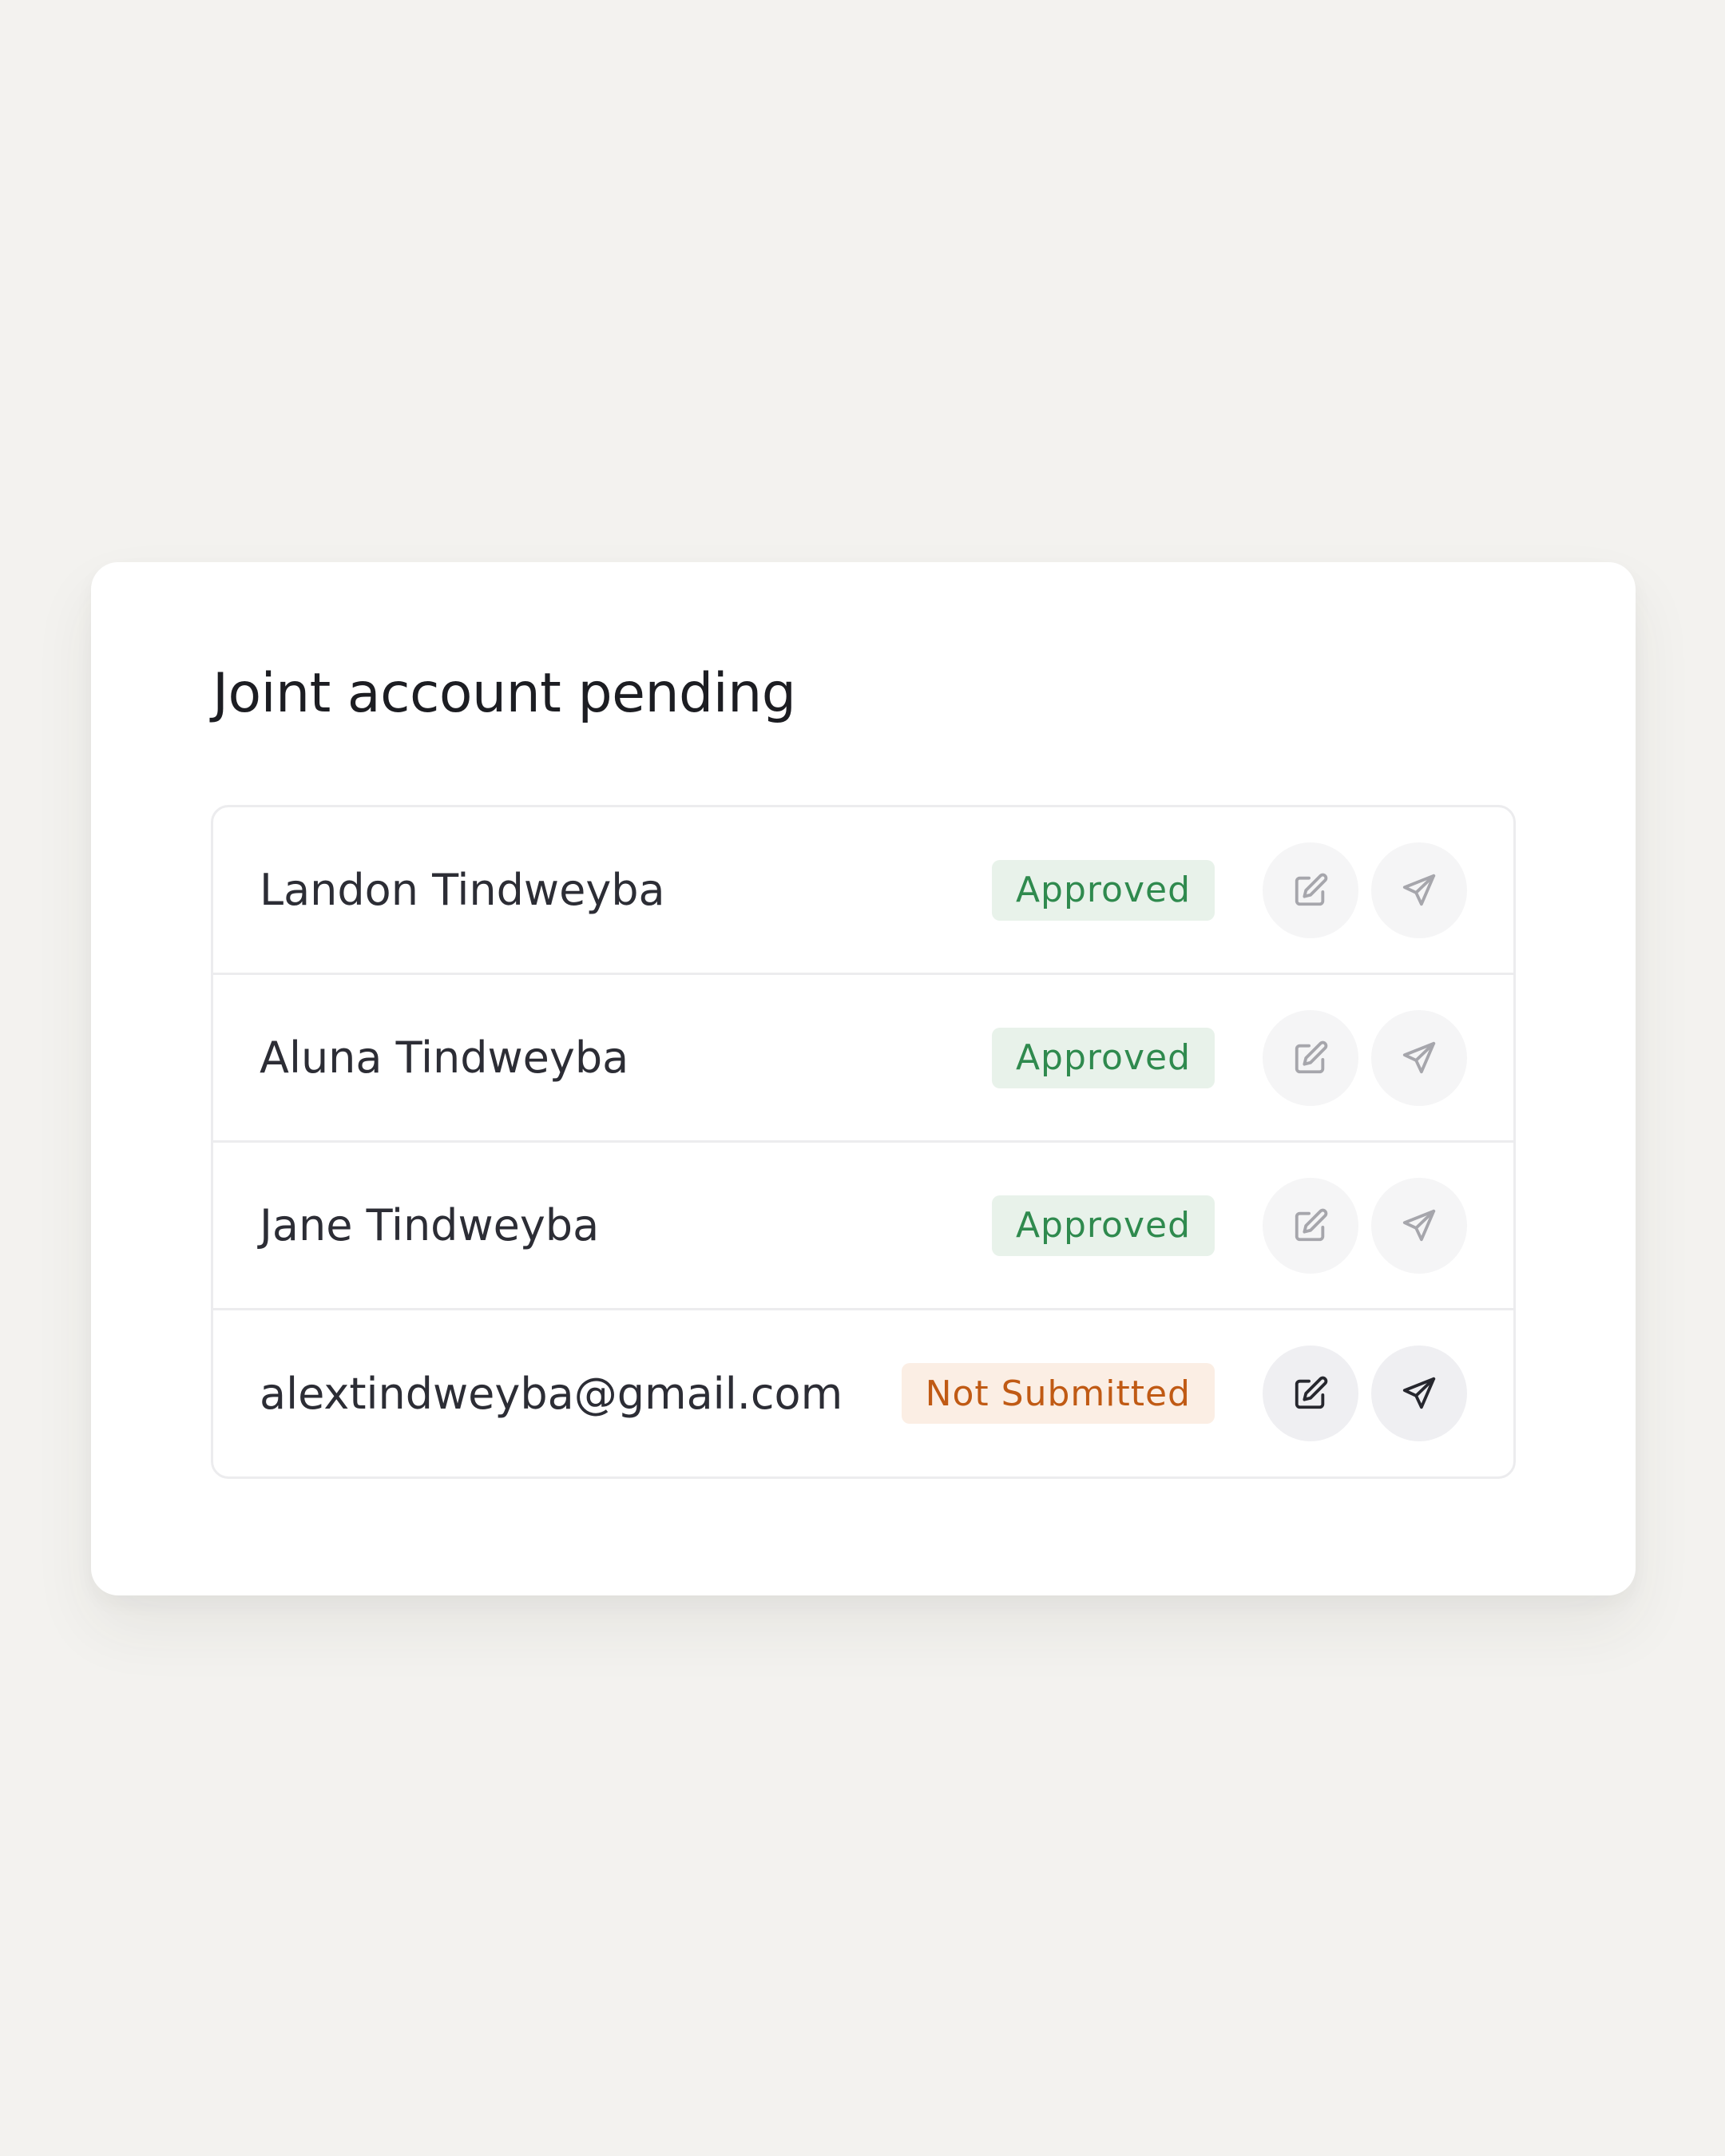 The image size is (1725, 2156). Describe the element at coordinates (863, 1393) in the screenshot. I see `member-row: alextindweyba@gmail.com Not Submitted` at that location.